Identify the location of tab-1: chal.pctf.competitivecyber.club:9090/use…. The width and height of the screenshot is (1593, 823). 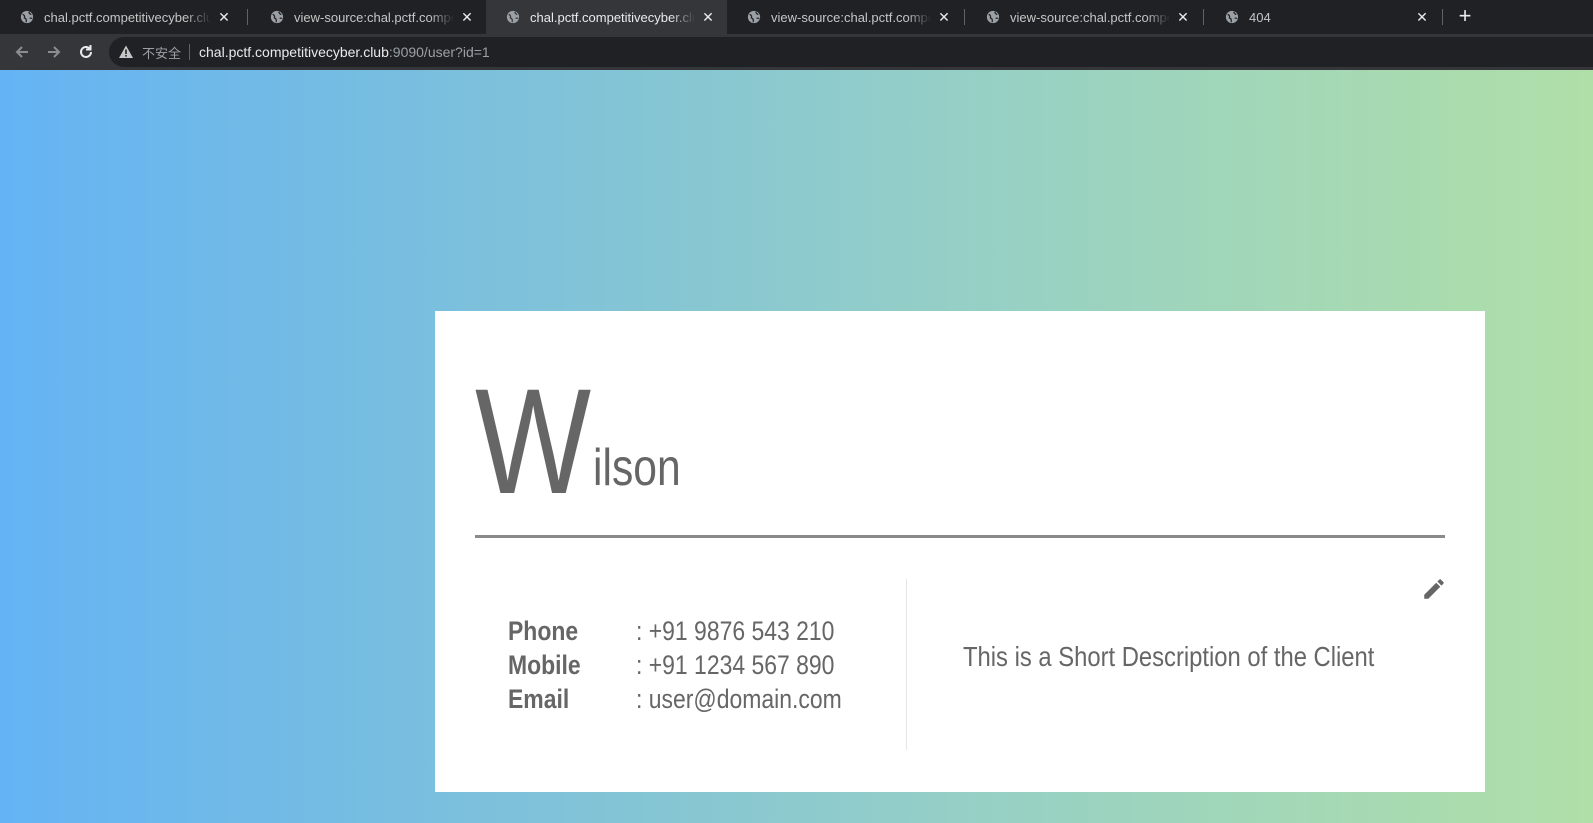
(121, 17).